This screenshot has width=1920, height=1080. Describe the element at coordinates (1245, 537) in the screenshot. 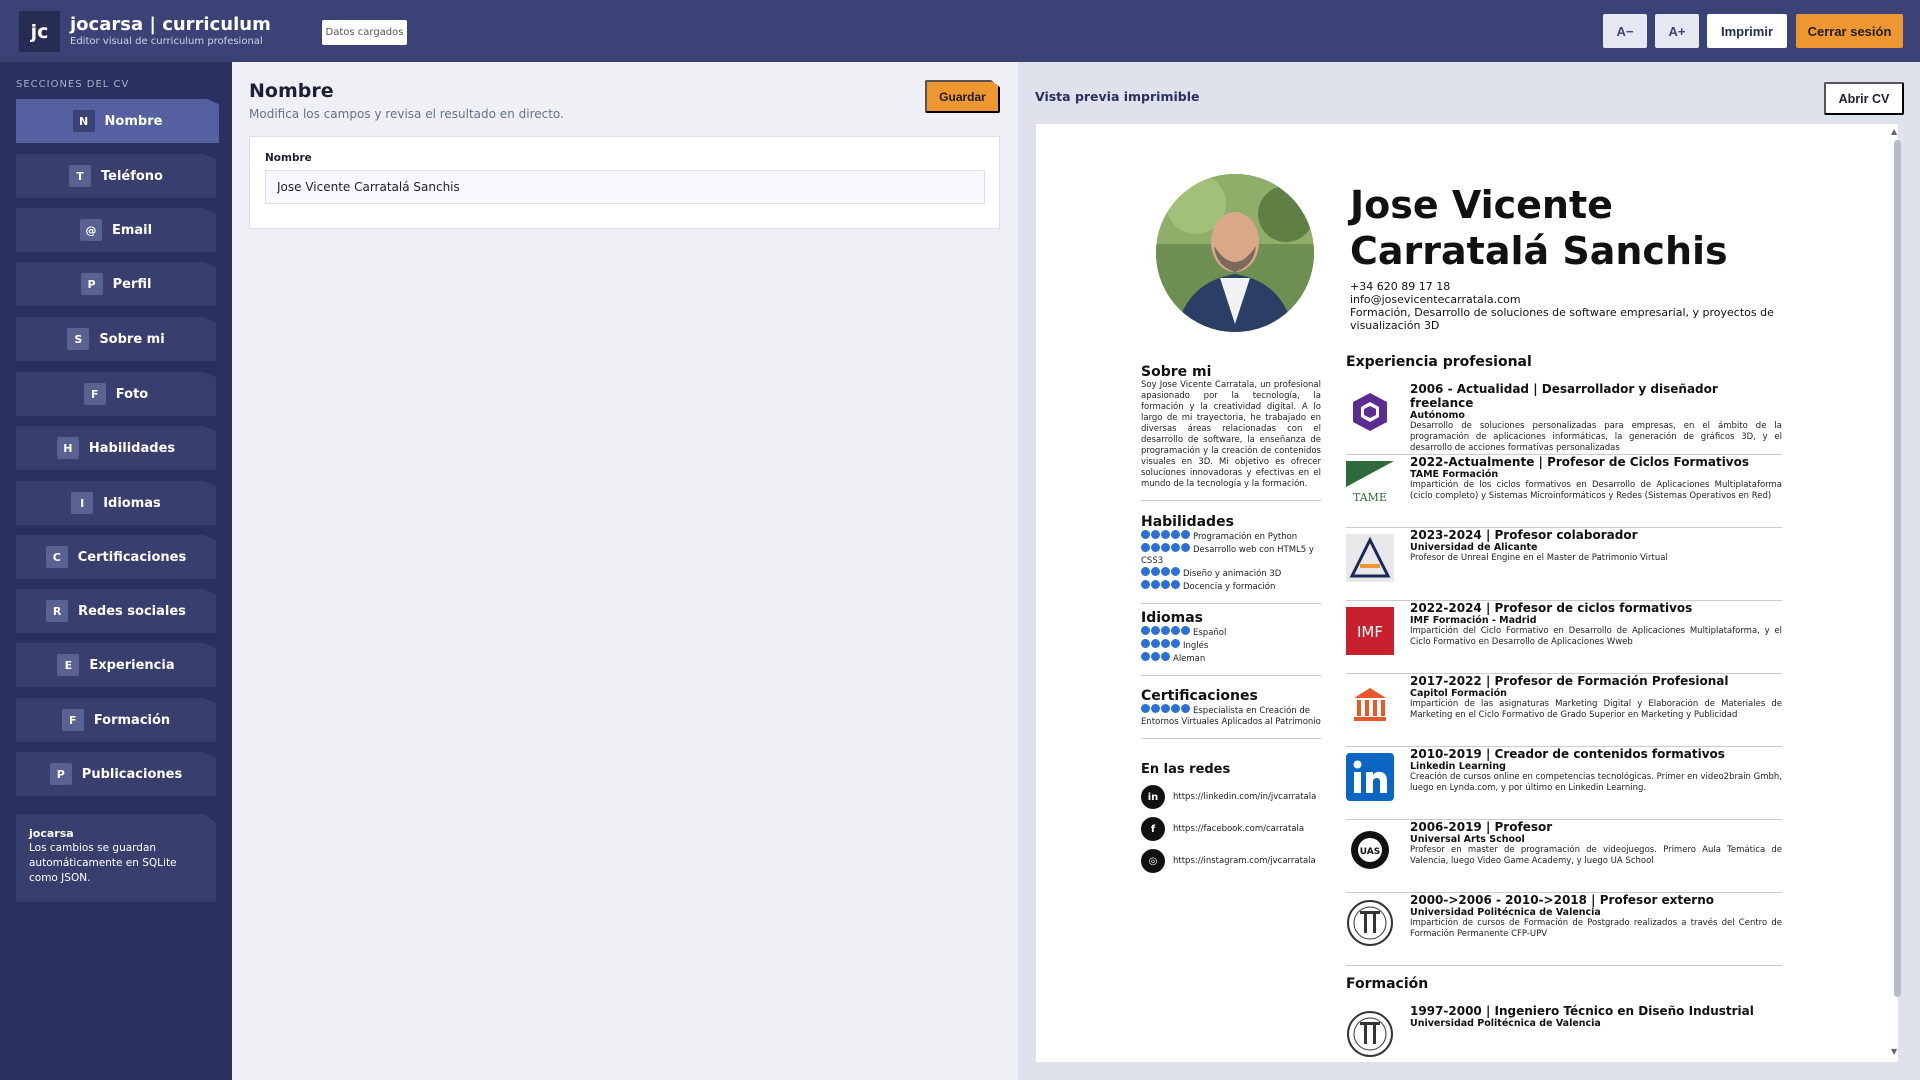

I see `skill-item-name: Programación en Python` at that location.